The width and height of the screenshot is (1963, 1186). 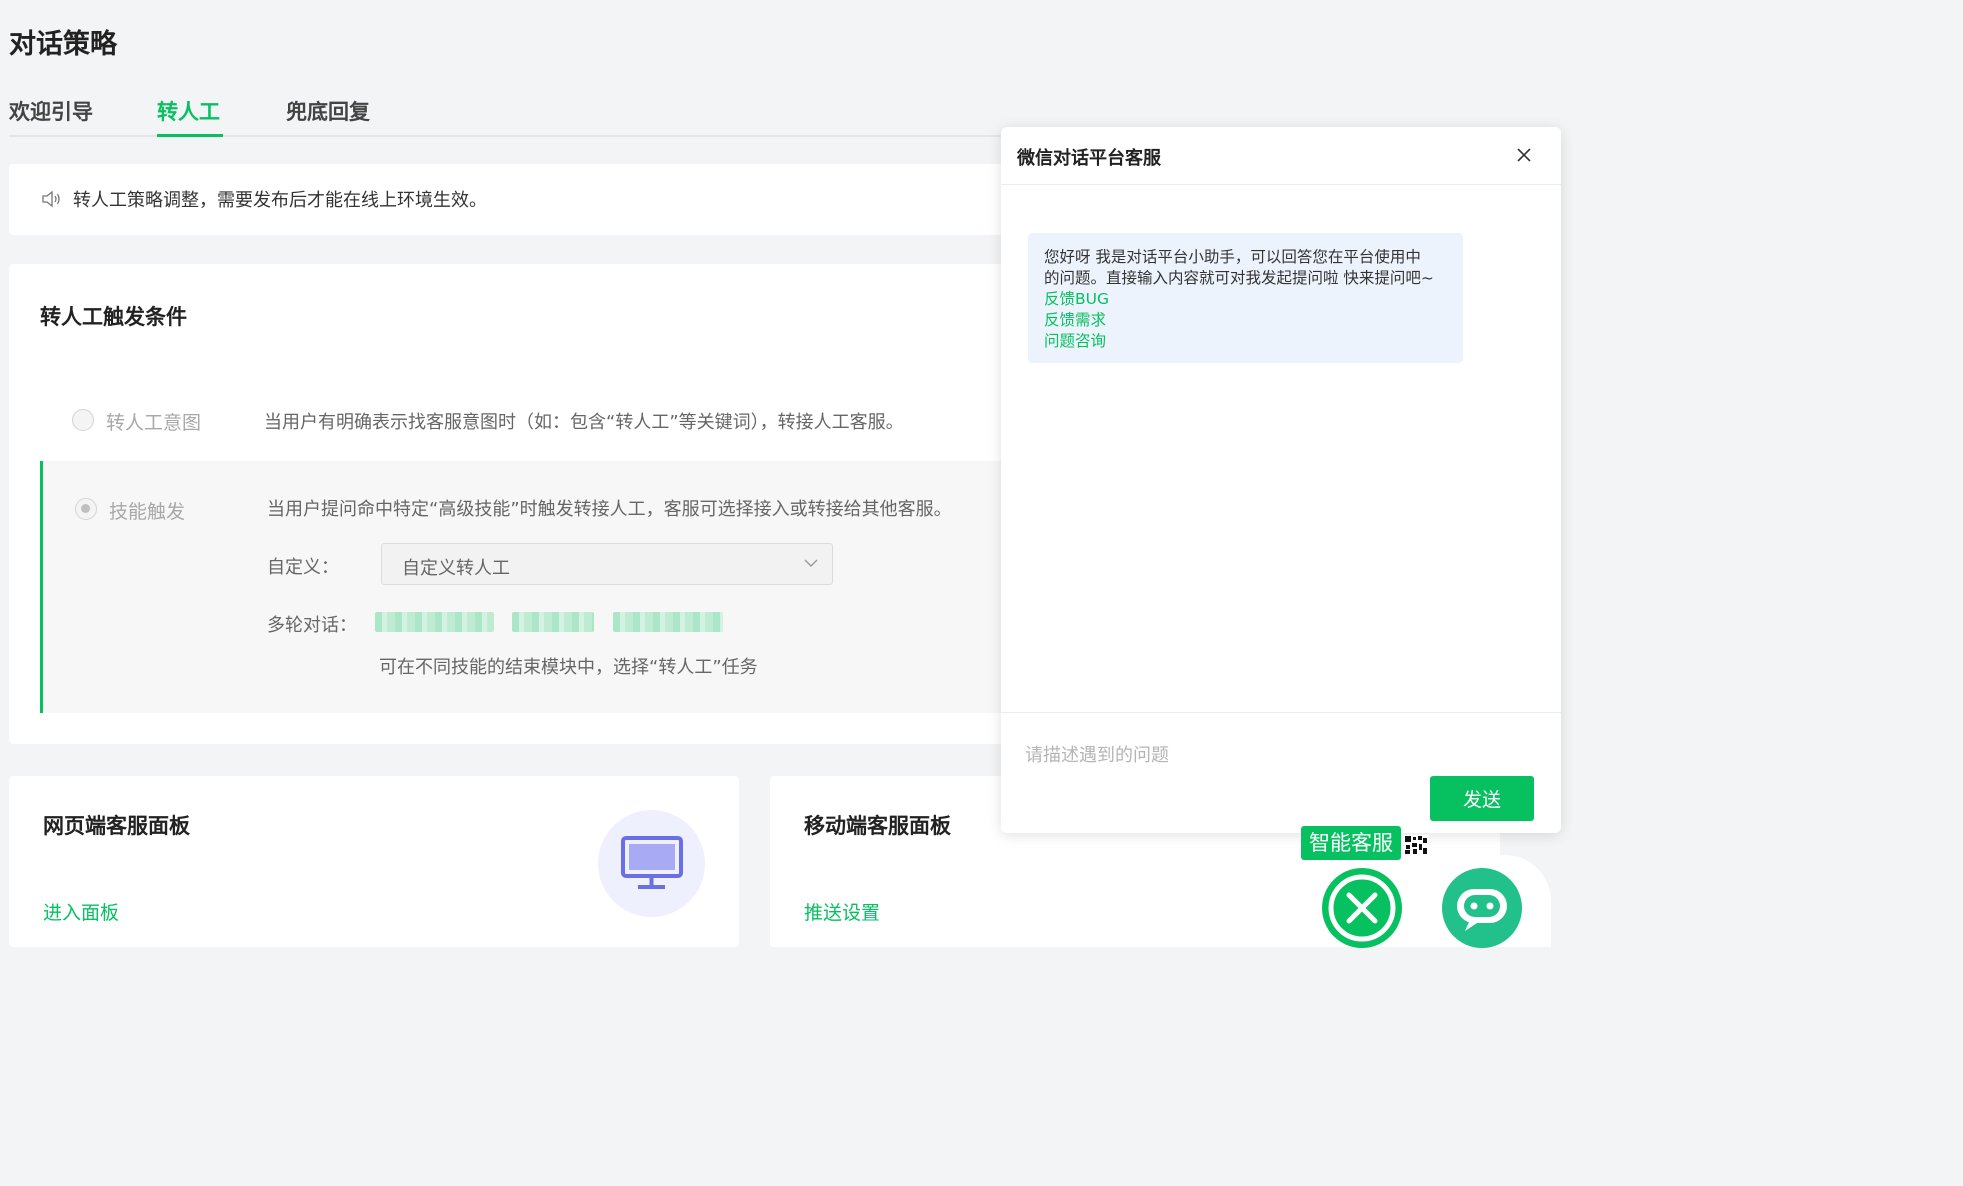 I want to click on radio-skill, so click(x=86, y=509).